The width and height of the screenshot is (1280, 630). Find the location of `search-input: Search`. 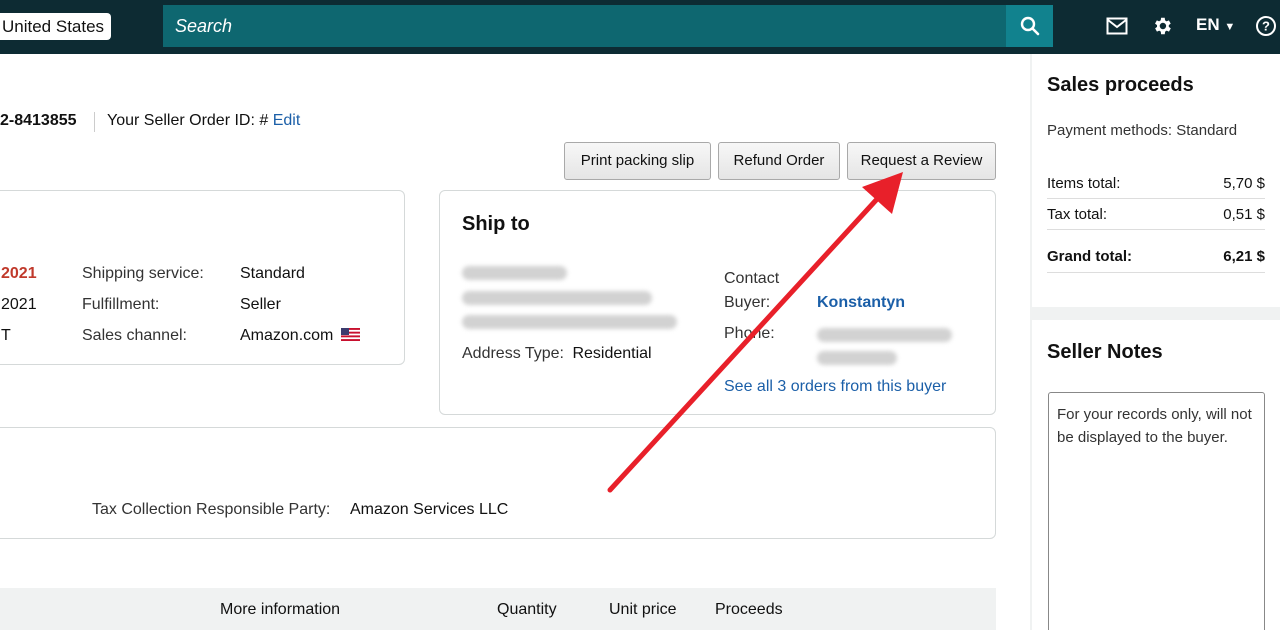

search-input: Search is located at coordinates (203, 26).